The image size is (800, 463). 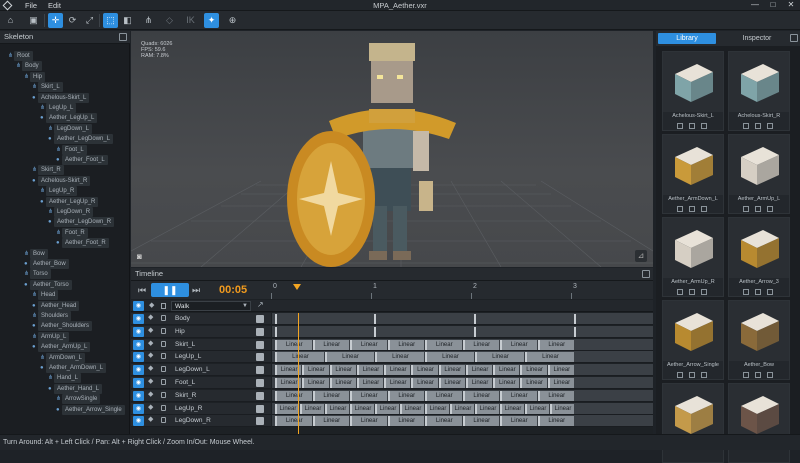 I want to click on skeleton-bone-node: ⋔ Root, so click(x=20, y=56).